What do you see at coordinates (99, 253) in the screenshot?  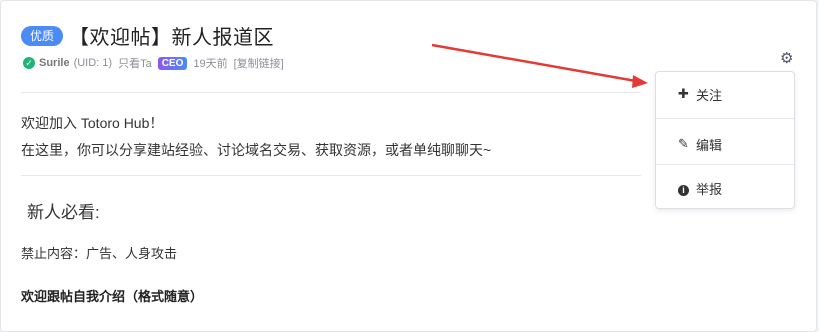 I see `forbidden-content: 禁止内容：广告、人身攻击` at bounding box center [99, 253].